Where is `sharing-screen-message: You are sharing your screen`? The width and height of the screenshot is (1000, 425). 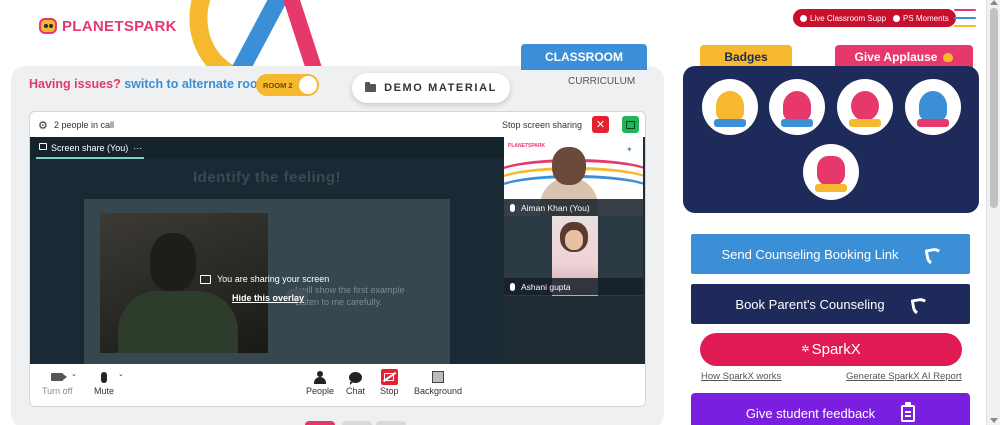
sharing-screen-message: You are sharing your screen is located at coordinates (264, 279).